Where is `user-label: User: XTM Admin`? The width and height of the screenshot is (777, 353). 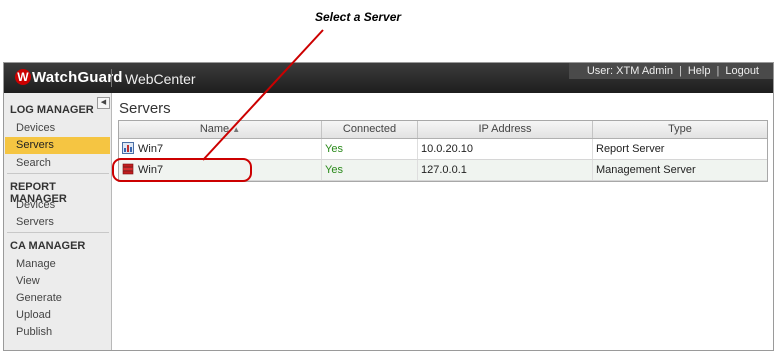
user-label: User: XTM Admin is located at coordinates (629, 71).